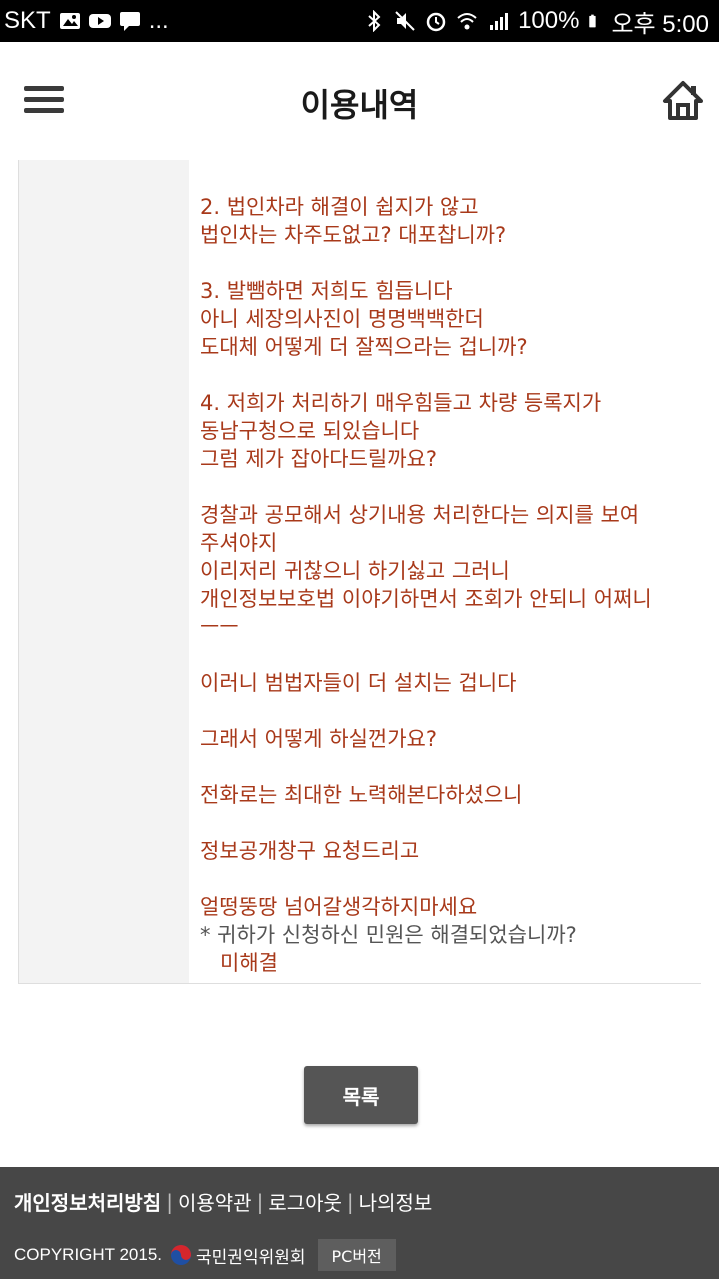  What do you see at coordinates (69, 21) in the screenshot?
I see `gallery-icon` at bounding box center [69, 21].